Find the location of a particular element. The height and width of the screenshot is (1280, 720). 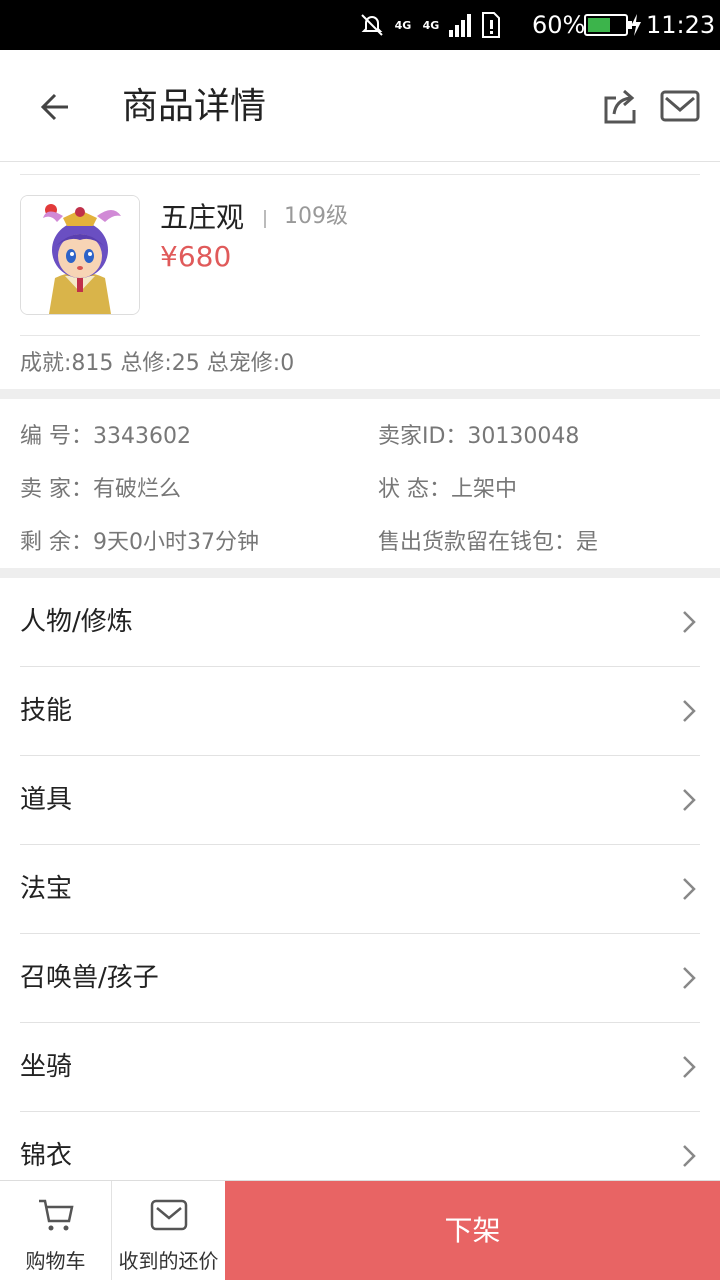

network-type-right: 4G is located at coordinates (431, 25).